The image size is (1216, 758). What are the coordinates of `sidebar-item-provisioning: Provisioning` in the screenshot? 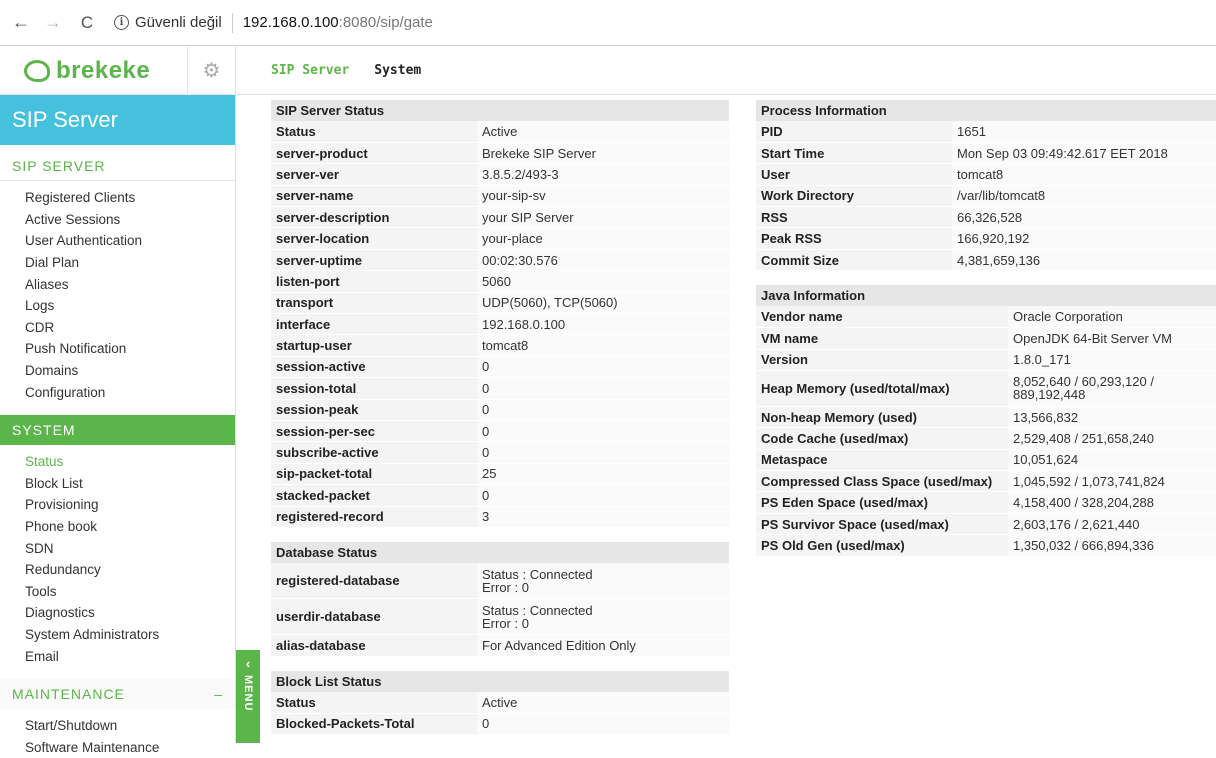 It's located at (117, 505).